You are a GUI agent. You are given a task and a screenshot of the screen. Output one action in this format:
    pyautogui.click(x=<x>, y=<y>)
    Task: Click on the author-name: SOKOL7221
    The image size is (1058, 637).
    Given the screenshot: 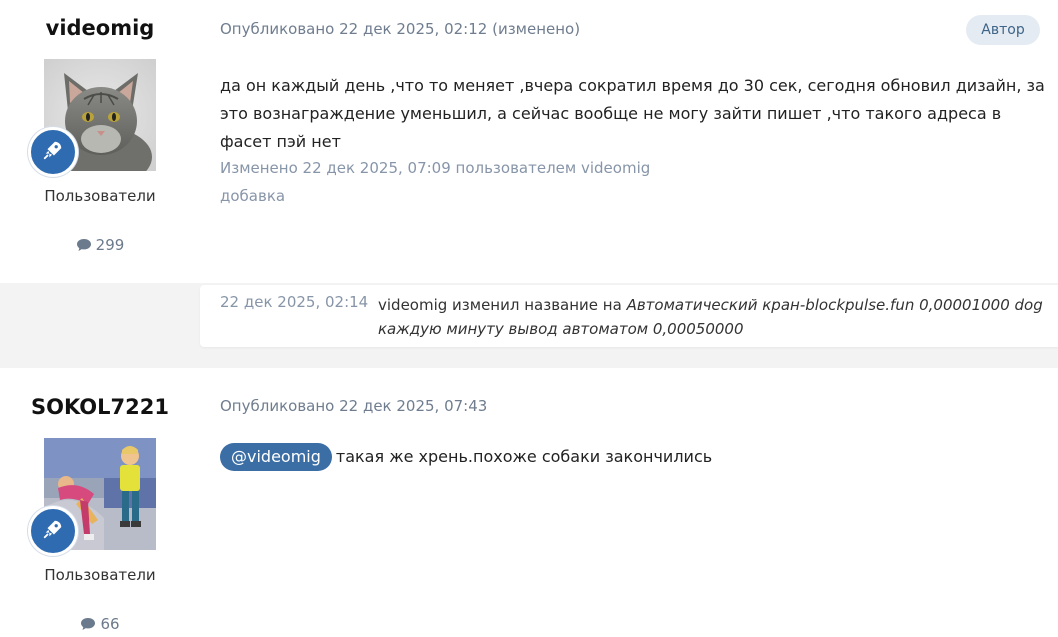 What is the action you would take?
    pyautogui.click(x=100, y=407)
    